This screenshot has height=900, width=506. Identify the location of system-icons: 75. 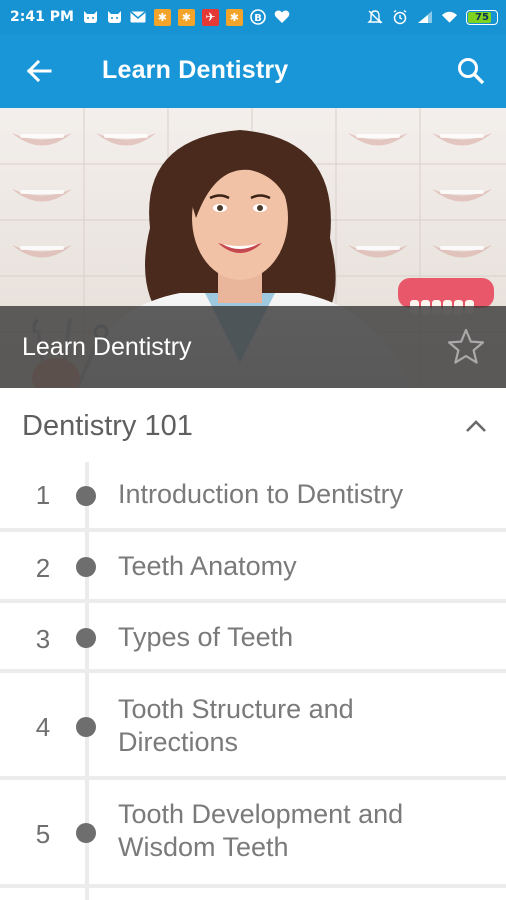
(432, 17).